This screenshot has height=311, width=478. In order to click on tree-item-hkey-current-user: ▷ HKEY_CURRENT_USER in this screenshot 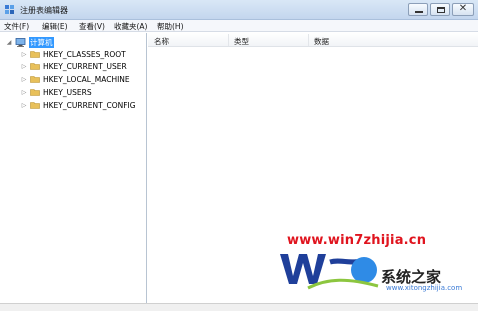, I will do `click(73, 66)`.